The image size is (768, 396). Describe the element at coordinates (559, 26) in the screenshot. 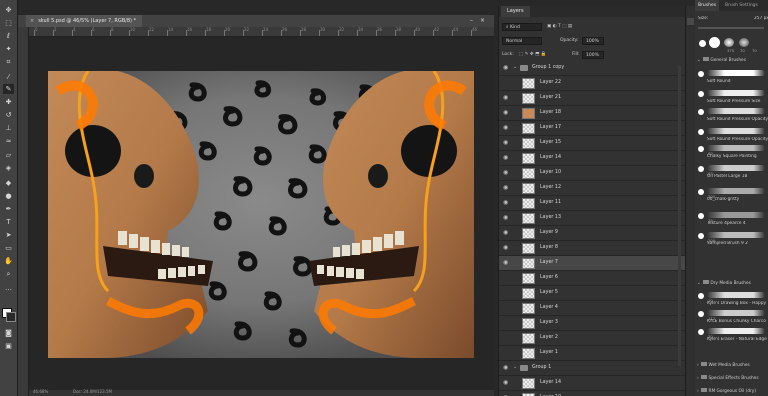

I see `filter-icons: ▣ ◐ T ⬚ ▤` at that location.